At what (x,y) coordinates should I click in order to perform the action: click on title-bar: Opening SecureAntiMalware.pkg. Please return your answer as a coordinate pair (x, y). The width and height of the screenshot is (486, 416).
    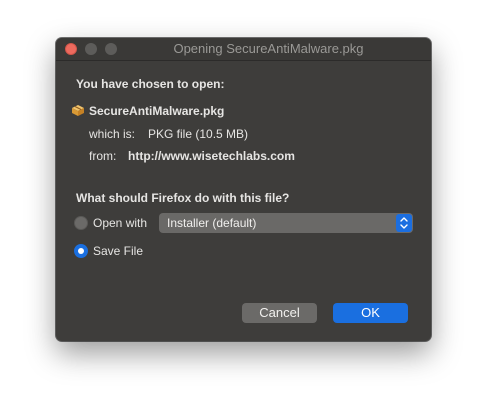
    Looking at the image, I should click on (243, 49).